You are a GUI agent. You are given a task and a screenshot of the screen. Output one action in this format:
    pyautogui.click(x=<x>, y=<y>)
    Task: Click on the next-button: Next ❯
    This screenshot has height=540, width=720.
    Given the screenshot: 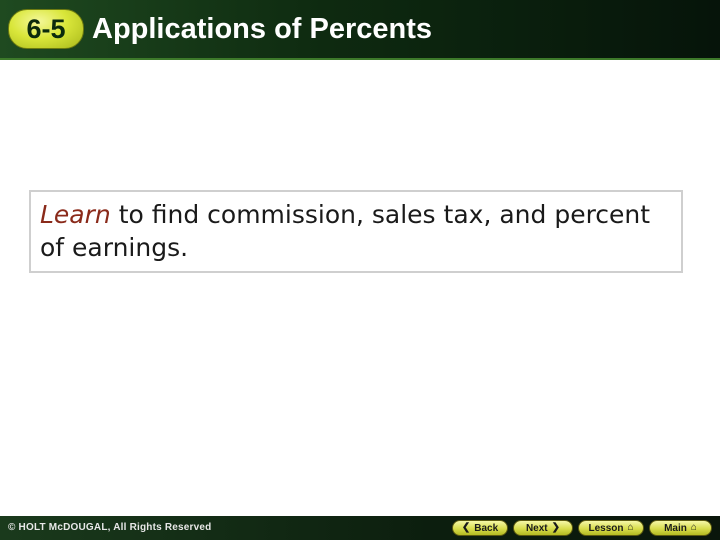 What is the action you would take?
    pyautogui.click(x=543, y=528)
    